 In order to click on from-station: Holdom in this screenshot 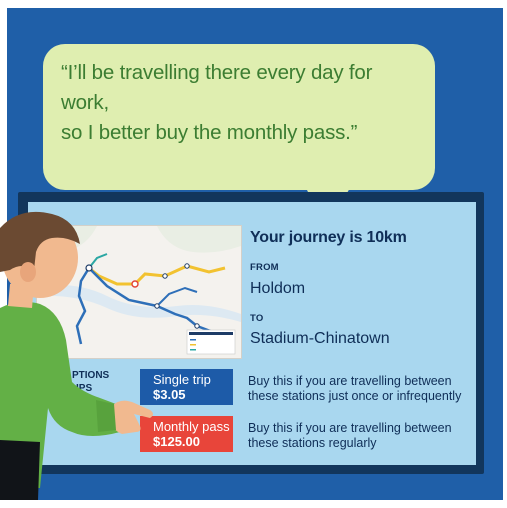, I will do `click(278, 288)`.